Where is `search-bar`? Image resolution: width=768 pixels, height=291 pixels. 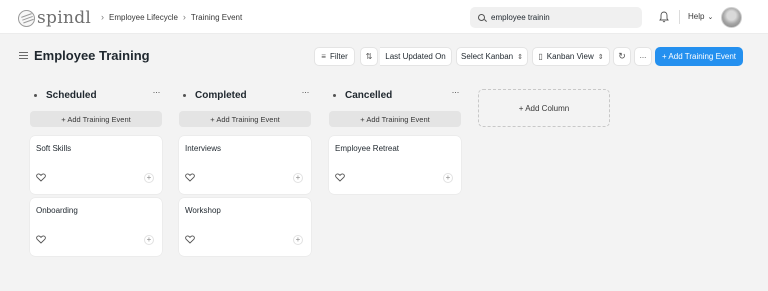
search-bar is located at coordinates (556, 17).